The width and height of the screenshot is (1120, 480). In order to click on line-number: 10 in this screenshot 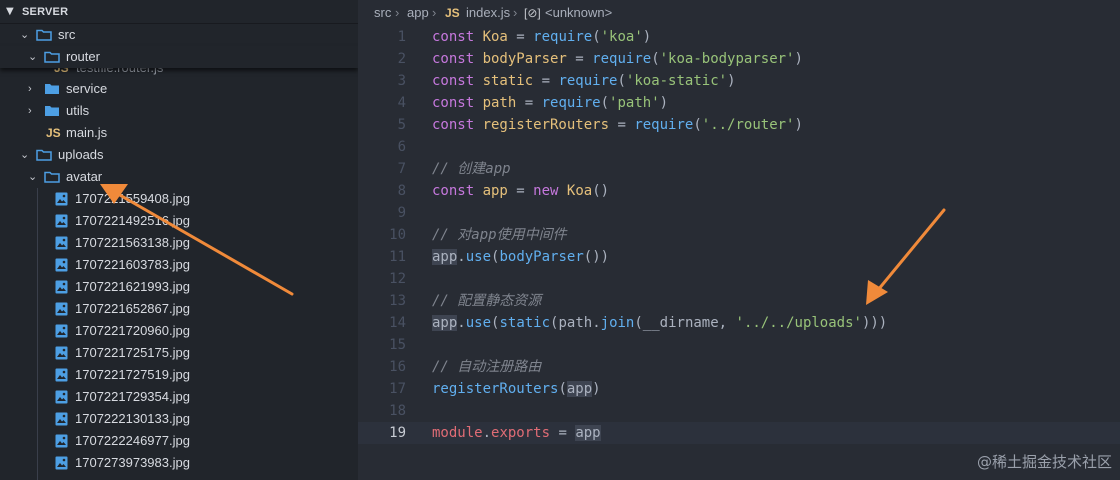, I will do `click(397, 235)`.